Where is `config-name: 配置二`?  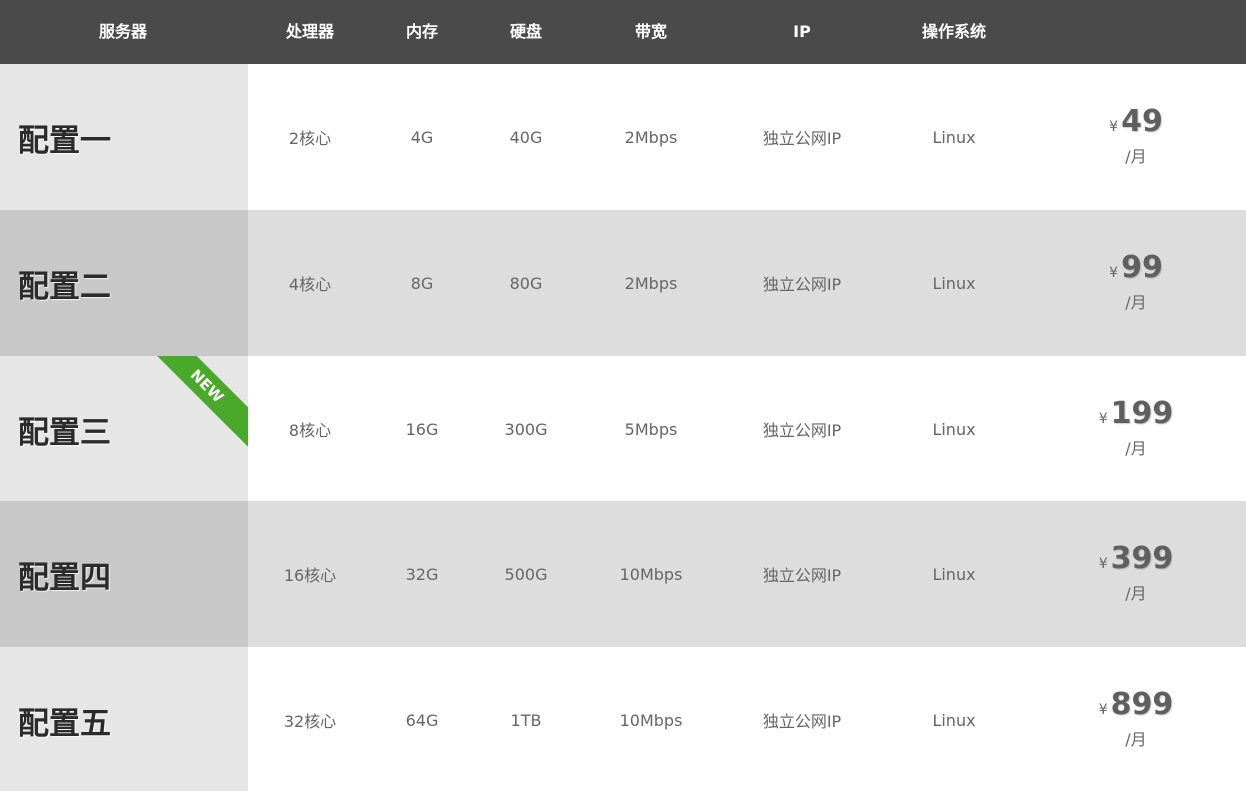
config-name: 配置二 is located at coordinates (64, 286).